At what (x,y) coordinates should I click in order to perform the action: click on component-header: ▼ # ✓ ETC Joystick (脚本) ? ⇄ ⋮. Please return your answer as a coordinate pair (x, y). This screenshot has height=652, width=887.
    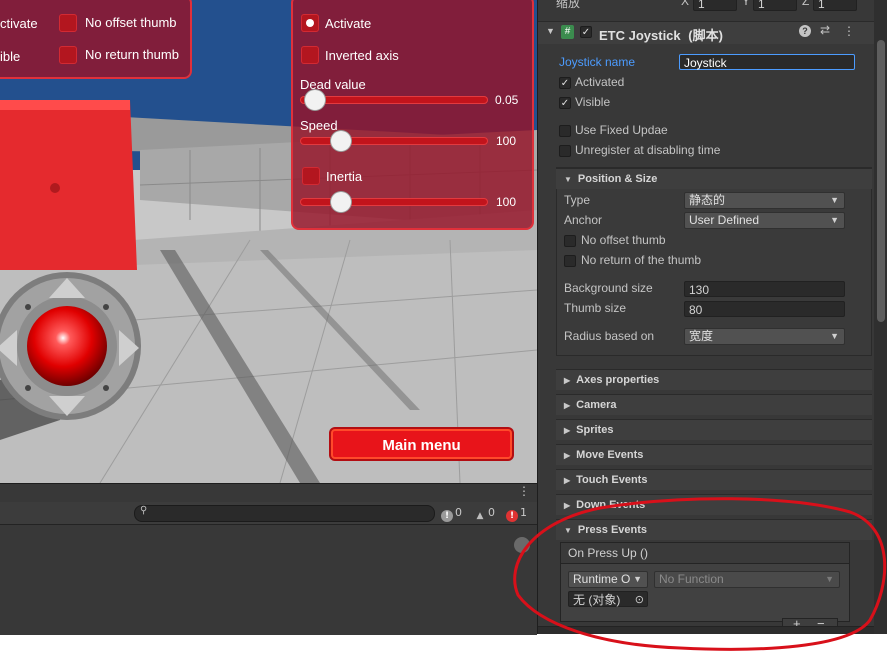
    Looking at the image, I should click on (706, 32).